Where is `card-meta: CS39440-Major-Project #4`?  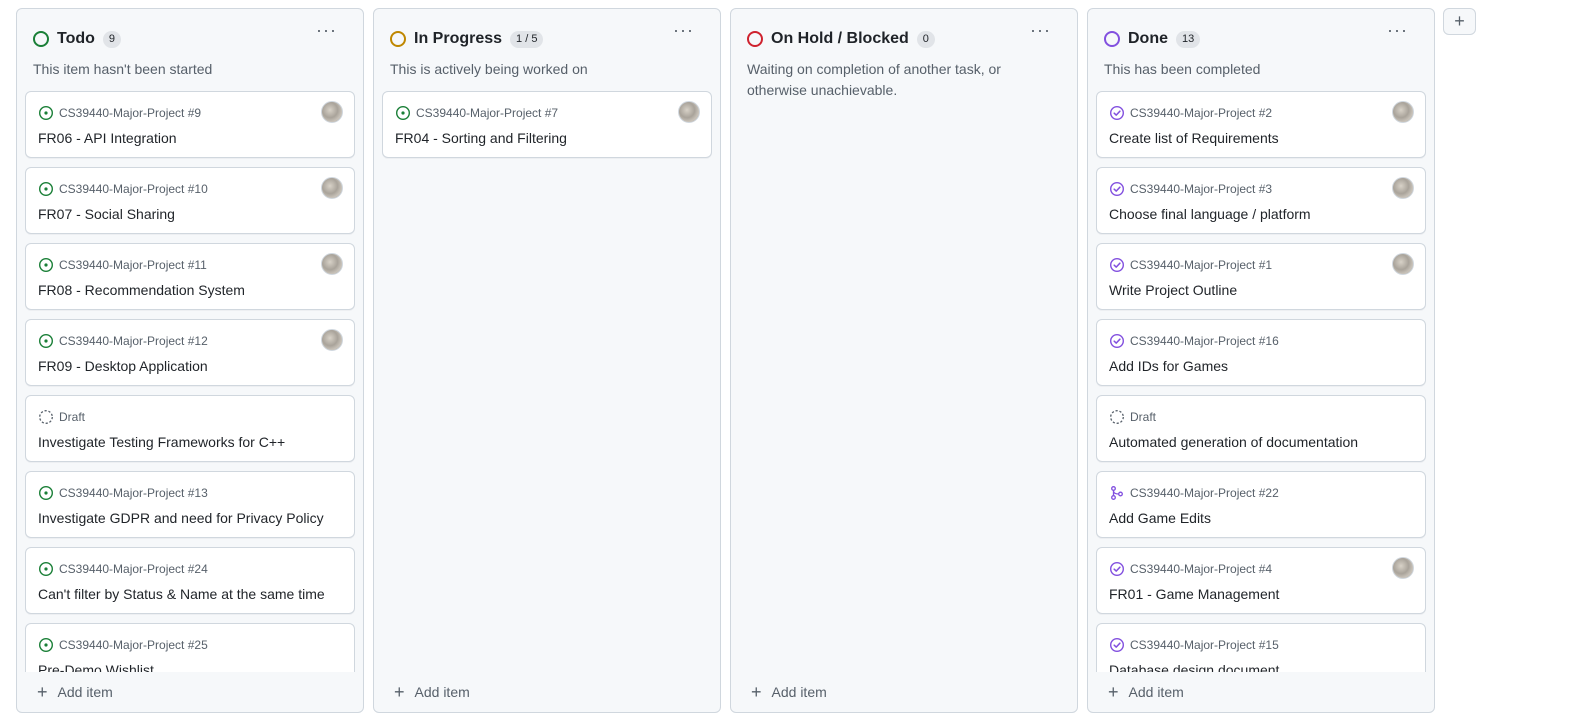 card-meta: CS39440-Major-Project #4 is located at coordinates (1261, 568).